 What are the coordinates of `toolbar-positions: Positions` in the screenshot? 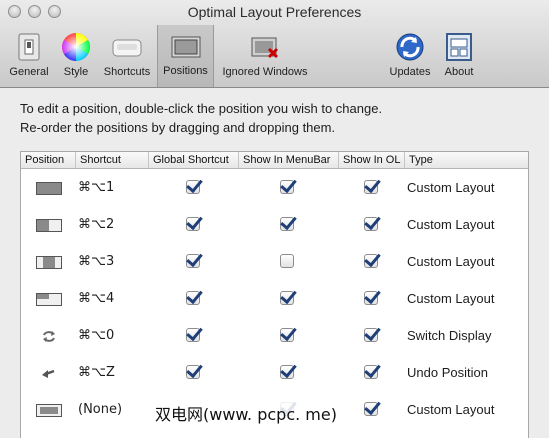 It's located at (185, 56).